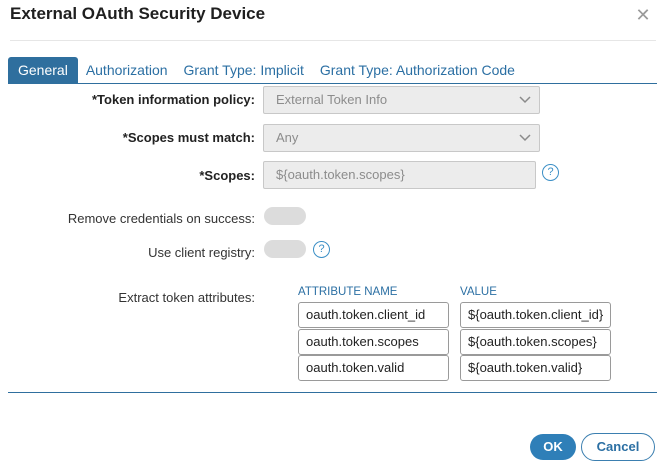 The image size is (665, 467). I want to click on token-policy-value: External Token Info, so click(332, 99).